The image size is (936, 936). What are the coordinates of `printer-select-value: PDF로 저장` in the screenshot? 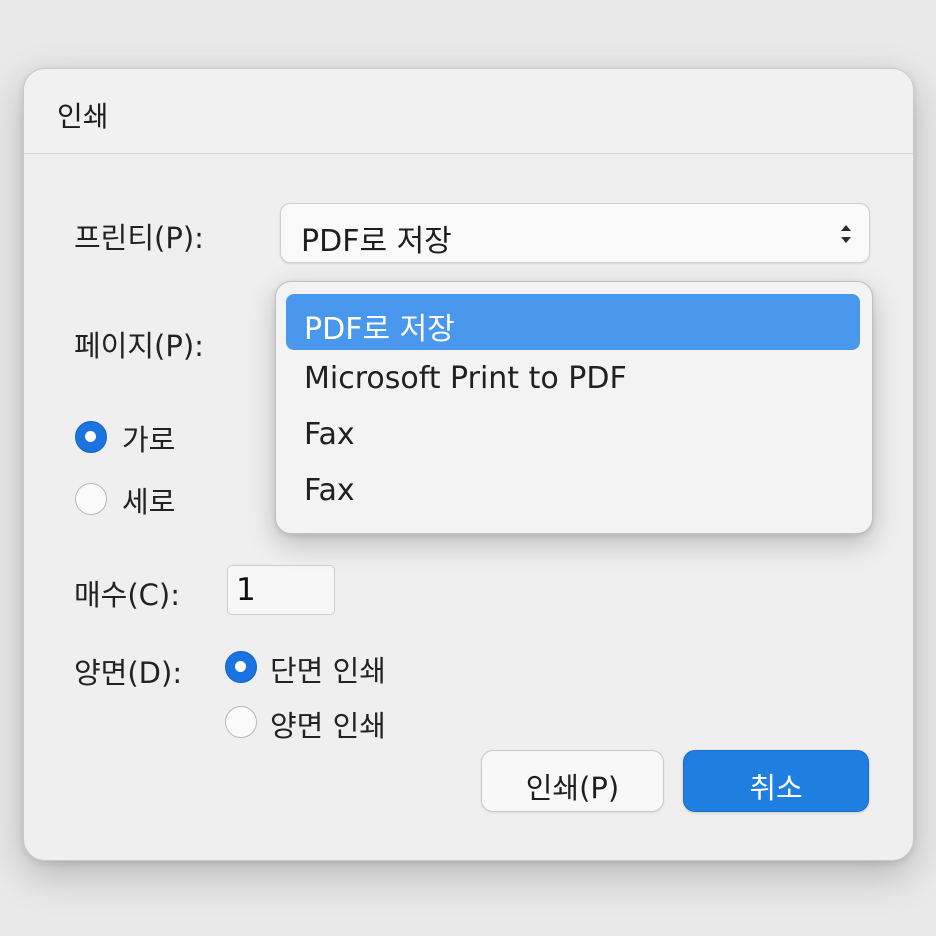 It's located at (376, 241).